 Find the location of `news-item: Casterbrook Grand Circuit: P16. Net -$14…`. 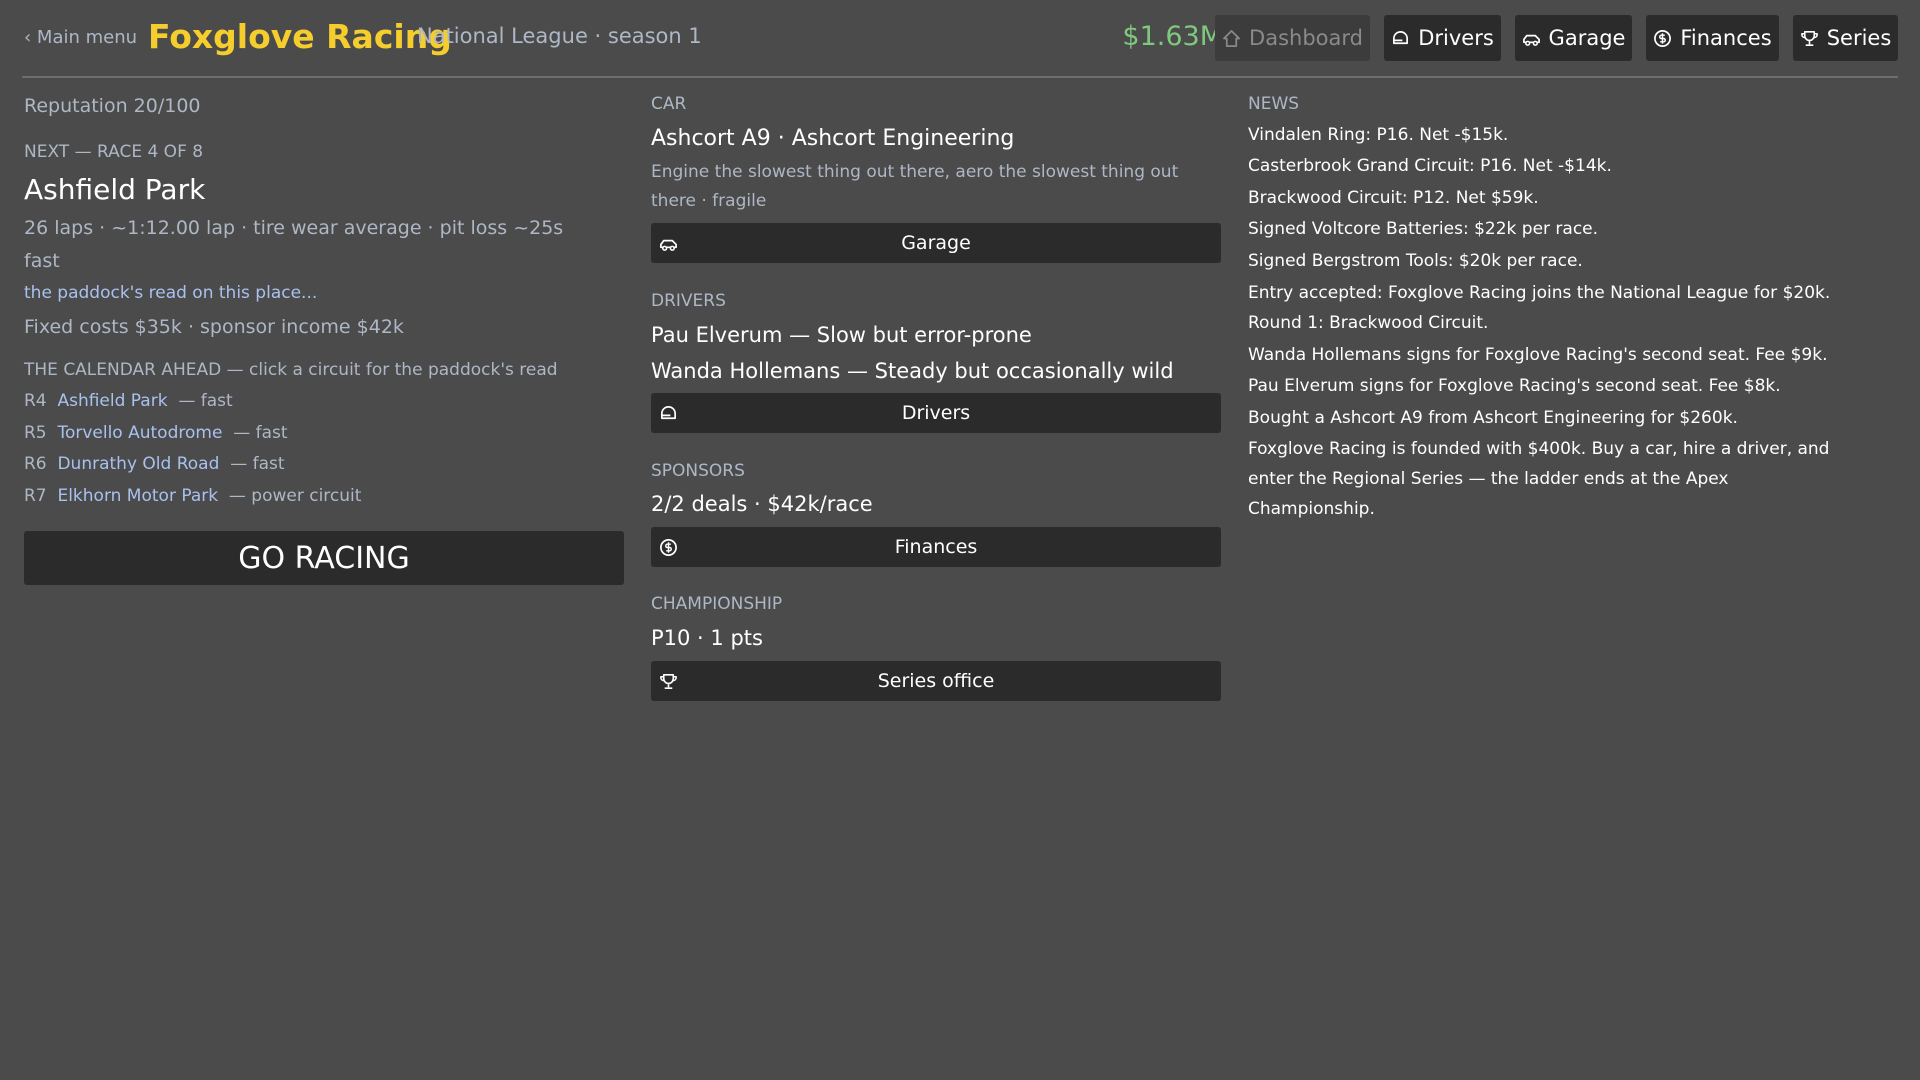

news-item: Casterbrook Grand Circuit: P16. Net -$14… is located at coordinates (1430, 166).